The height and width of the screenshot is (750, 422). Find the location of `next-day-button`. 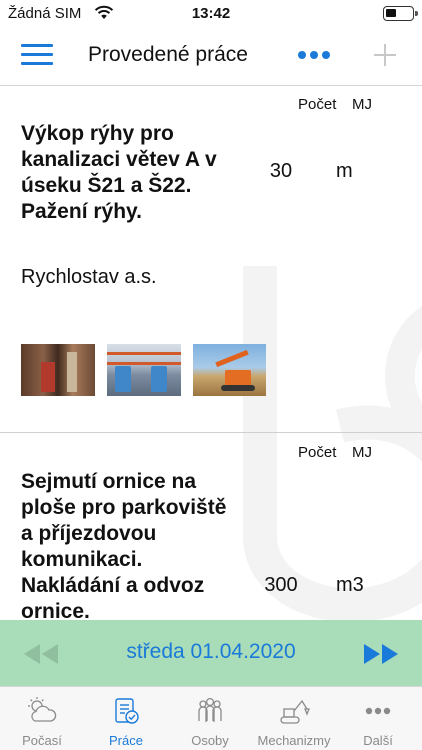

next-day-button is located at coordinates (380, 654).